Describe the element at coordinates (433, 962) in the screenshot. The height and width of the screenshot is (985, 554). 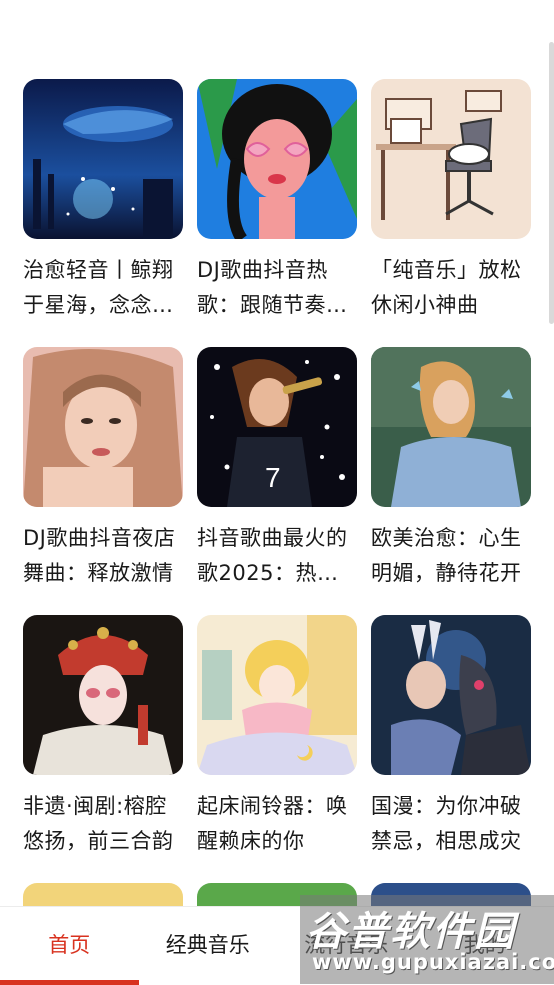
I see `watermark-url-text: www.gupuxiazai.com` at that location.